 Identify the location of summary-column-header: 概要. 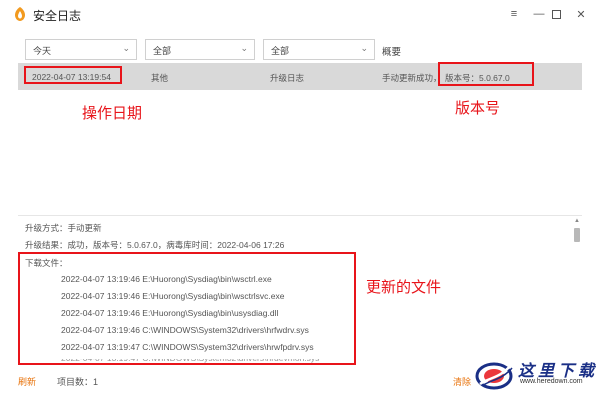
(392, 52).